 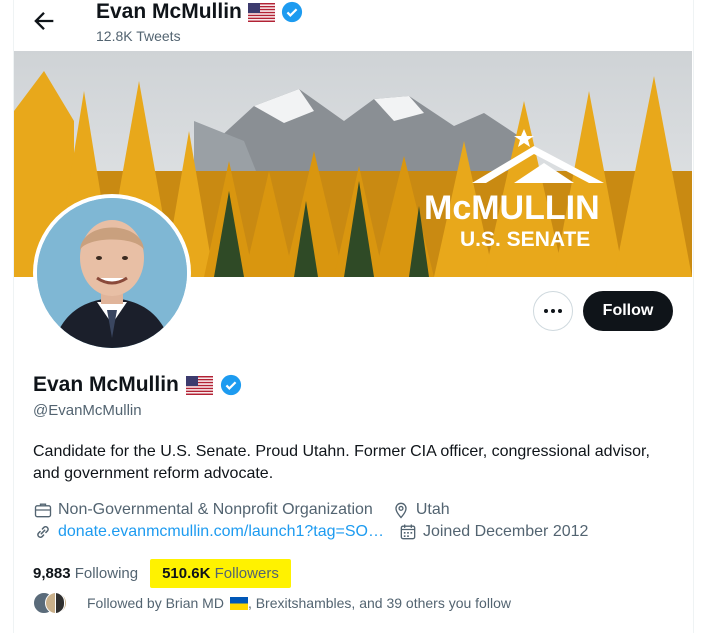 I want to click on header-title: Evan McMullin, so click(x=199, y=12).